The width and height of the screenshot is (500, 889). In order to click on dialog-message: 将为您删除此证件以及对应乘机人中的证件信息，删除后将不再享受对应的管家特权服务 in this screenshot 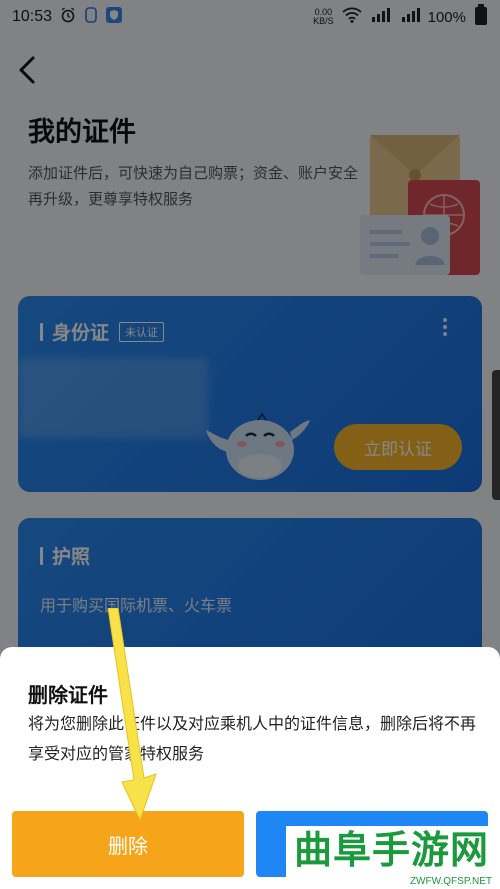, I will do `click(252, 738)`.